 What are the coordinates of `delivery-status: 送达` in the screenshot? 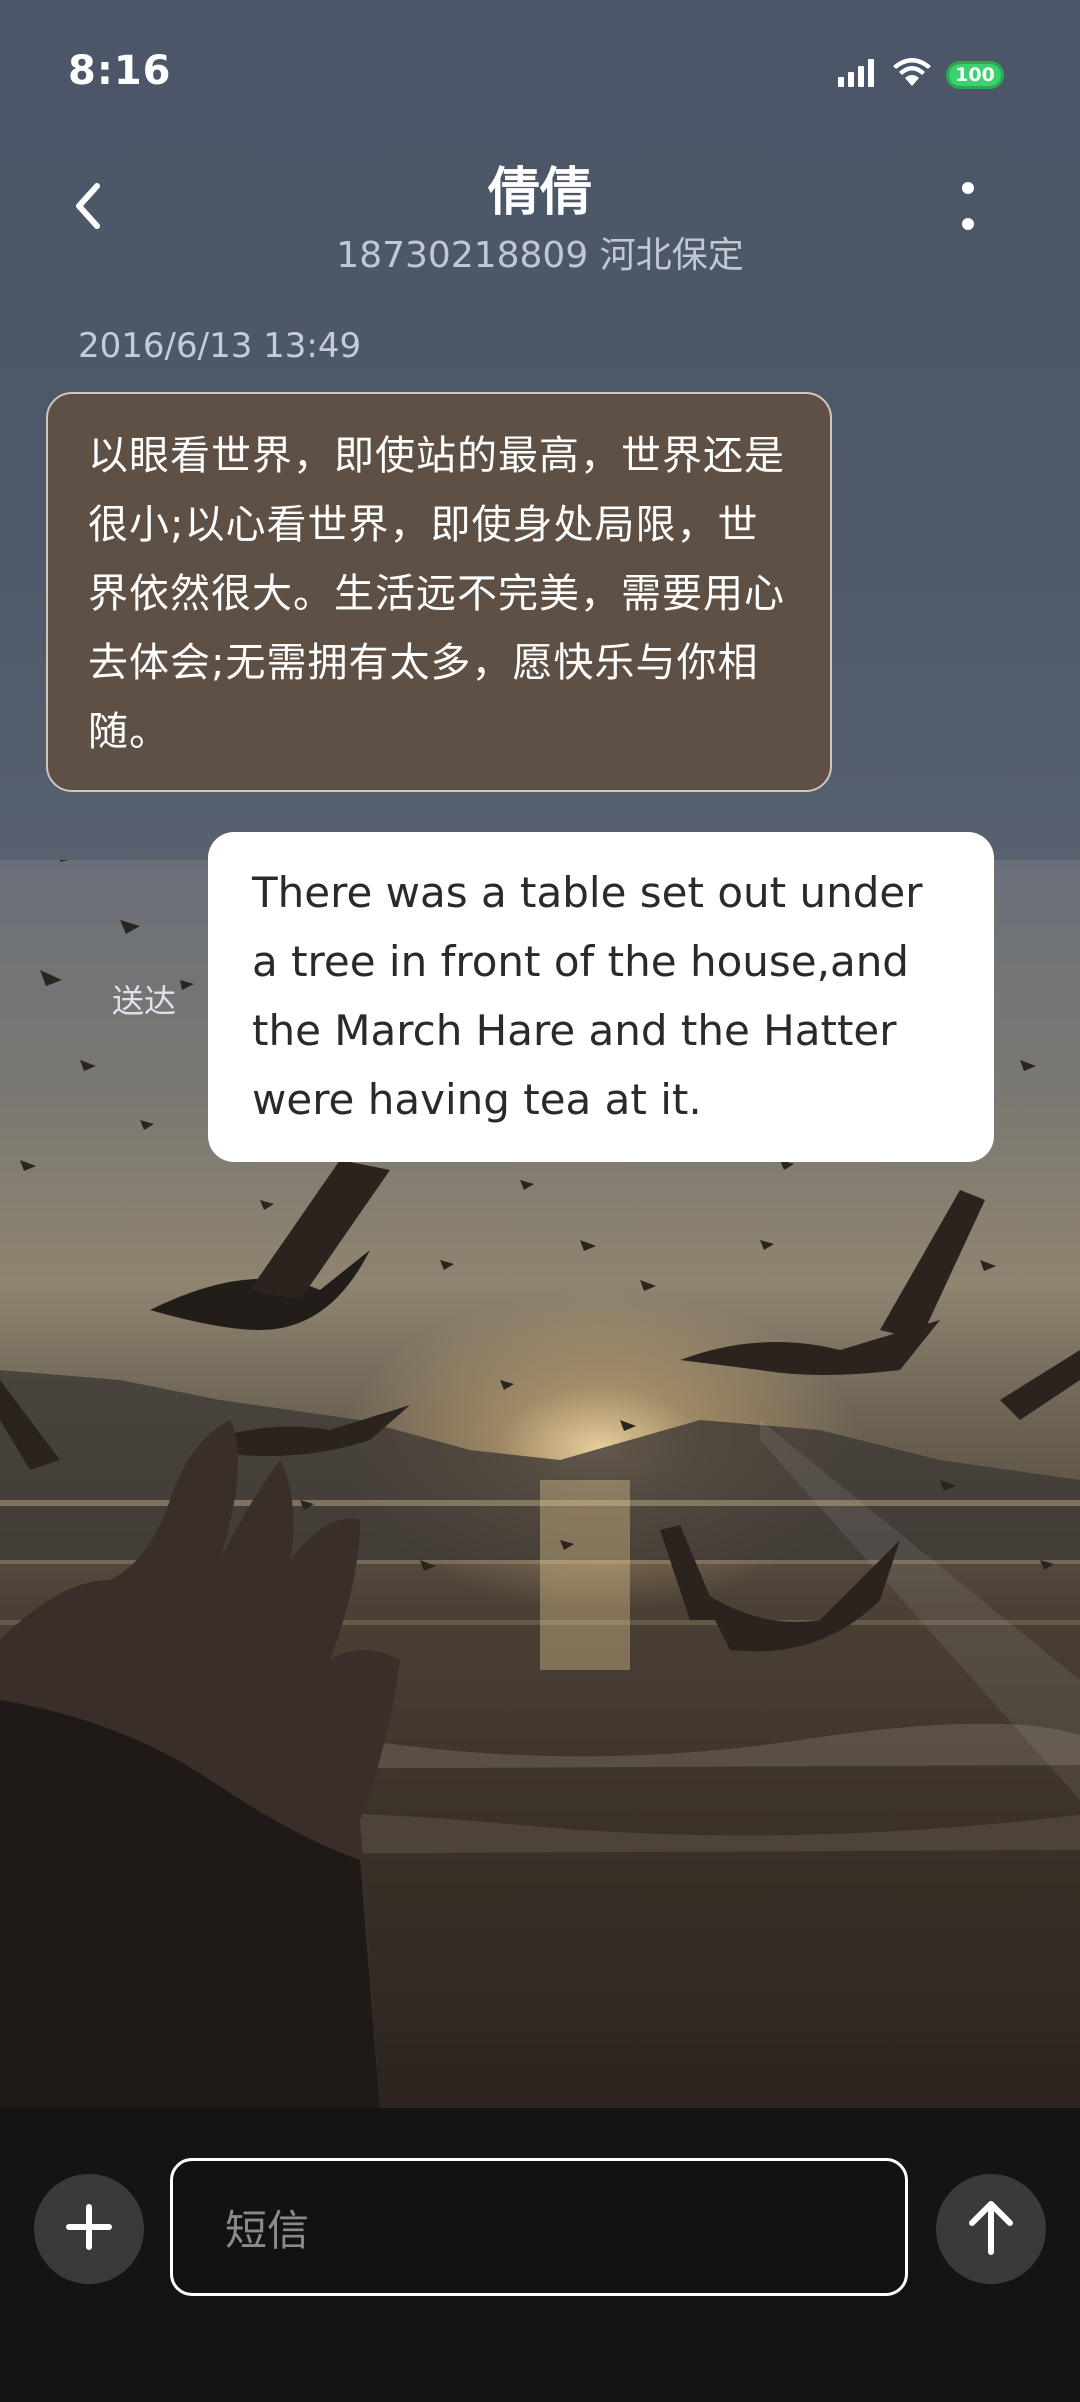 It's located at (144, 1001).